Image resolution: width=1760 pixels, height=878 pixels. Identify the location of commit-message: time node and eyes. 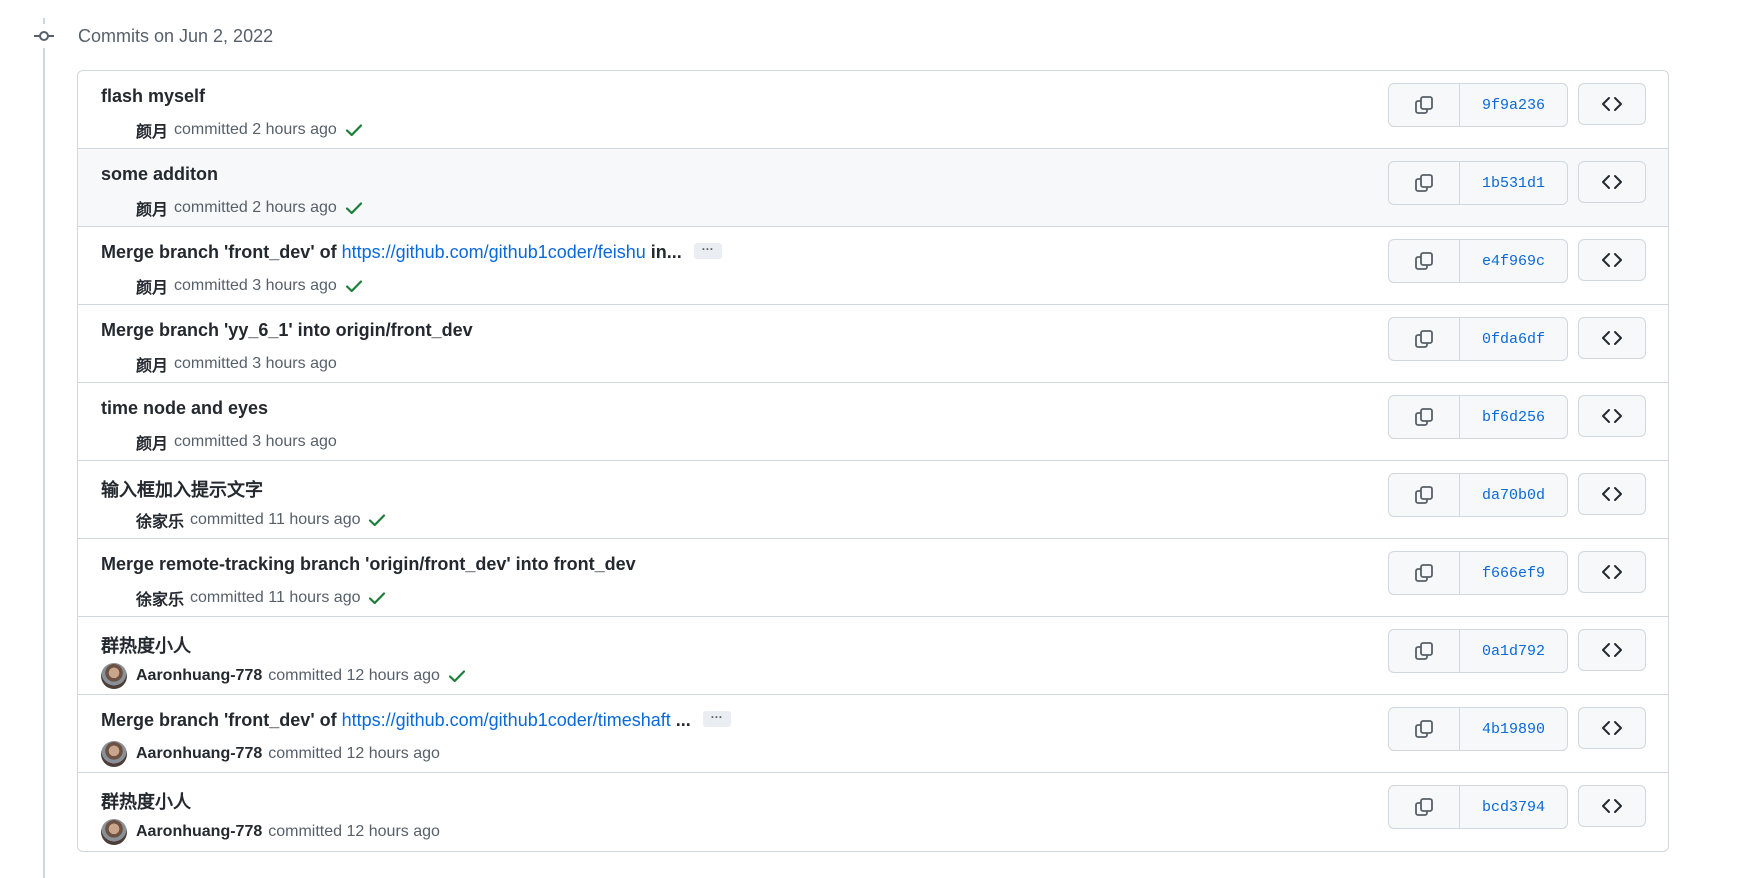
(184, 408).